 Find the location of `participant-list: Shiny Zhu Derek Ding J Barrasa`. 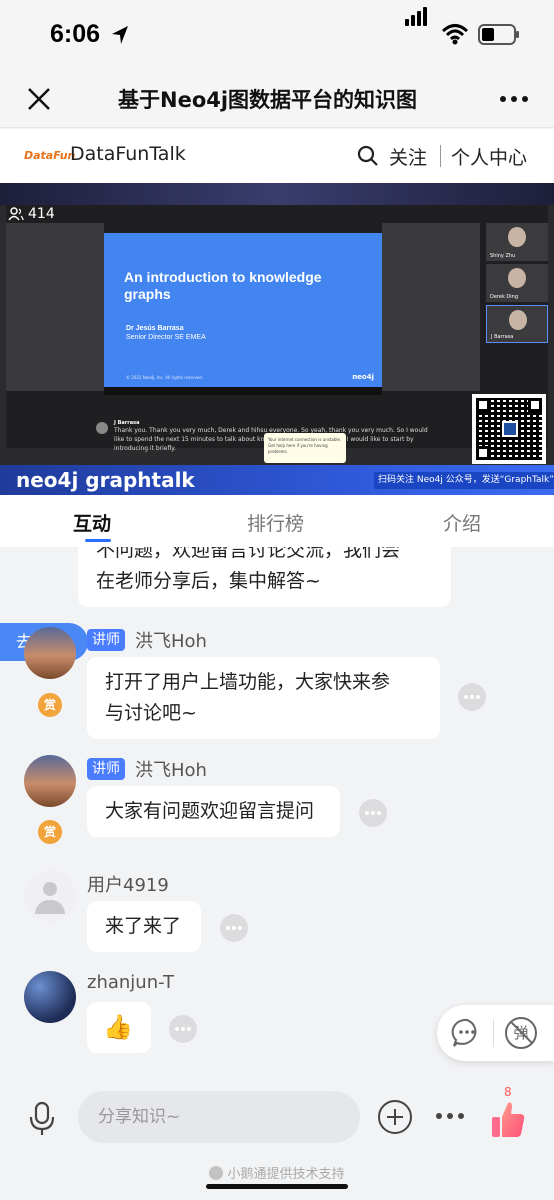

participant-list: Shiny Zhu Derek Ding J Barrasa is located at coordinates (517, 284).